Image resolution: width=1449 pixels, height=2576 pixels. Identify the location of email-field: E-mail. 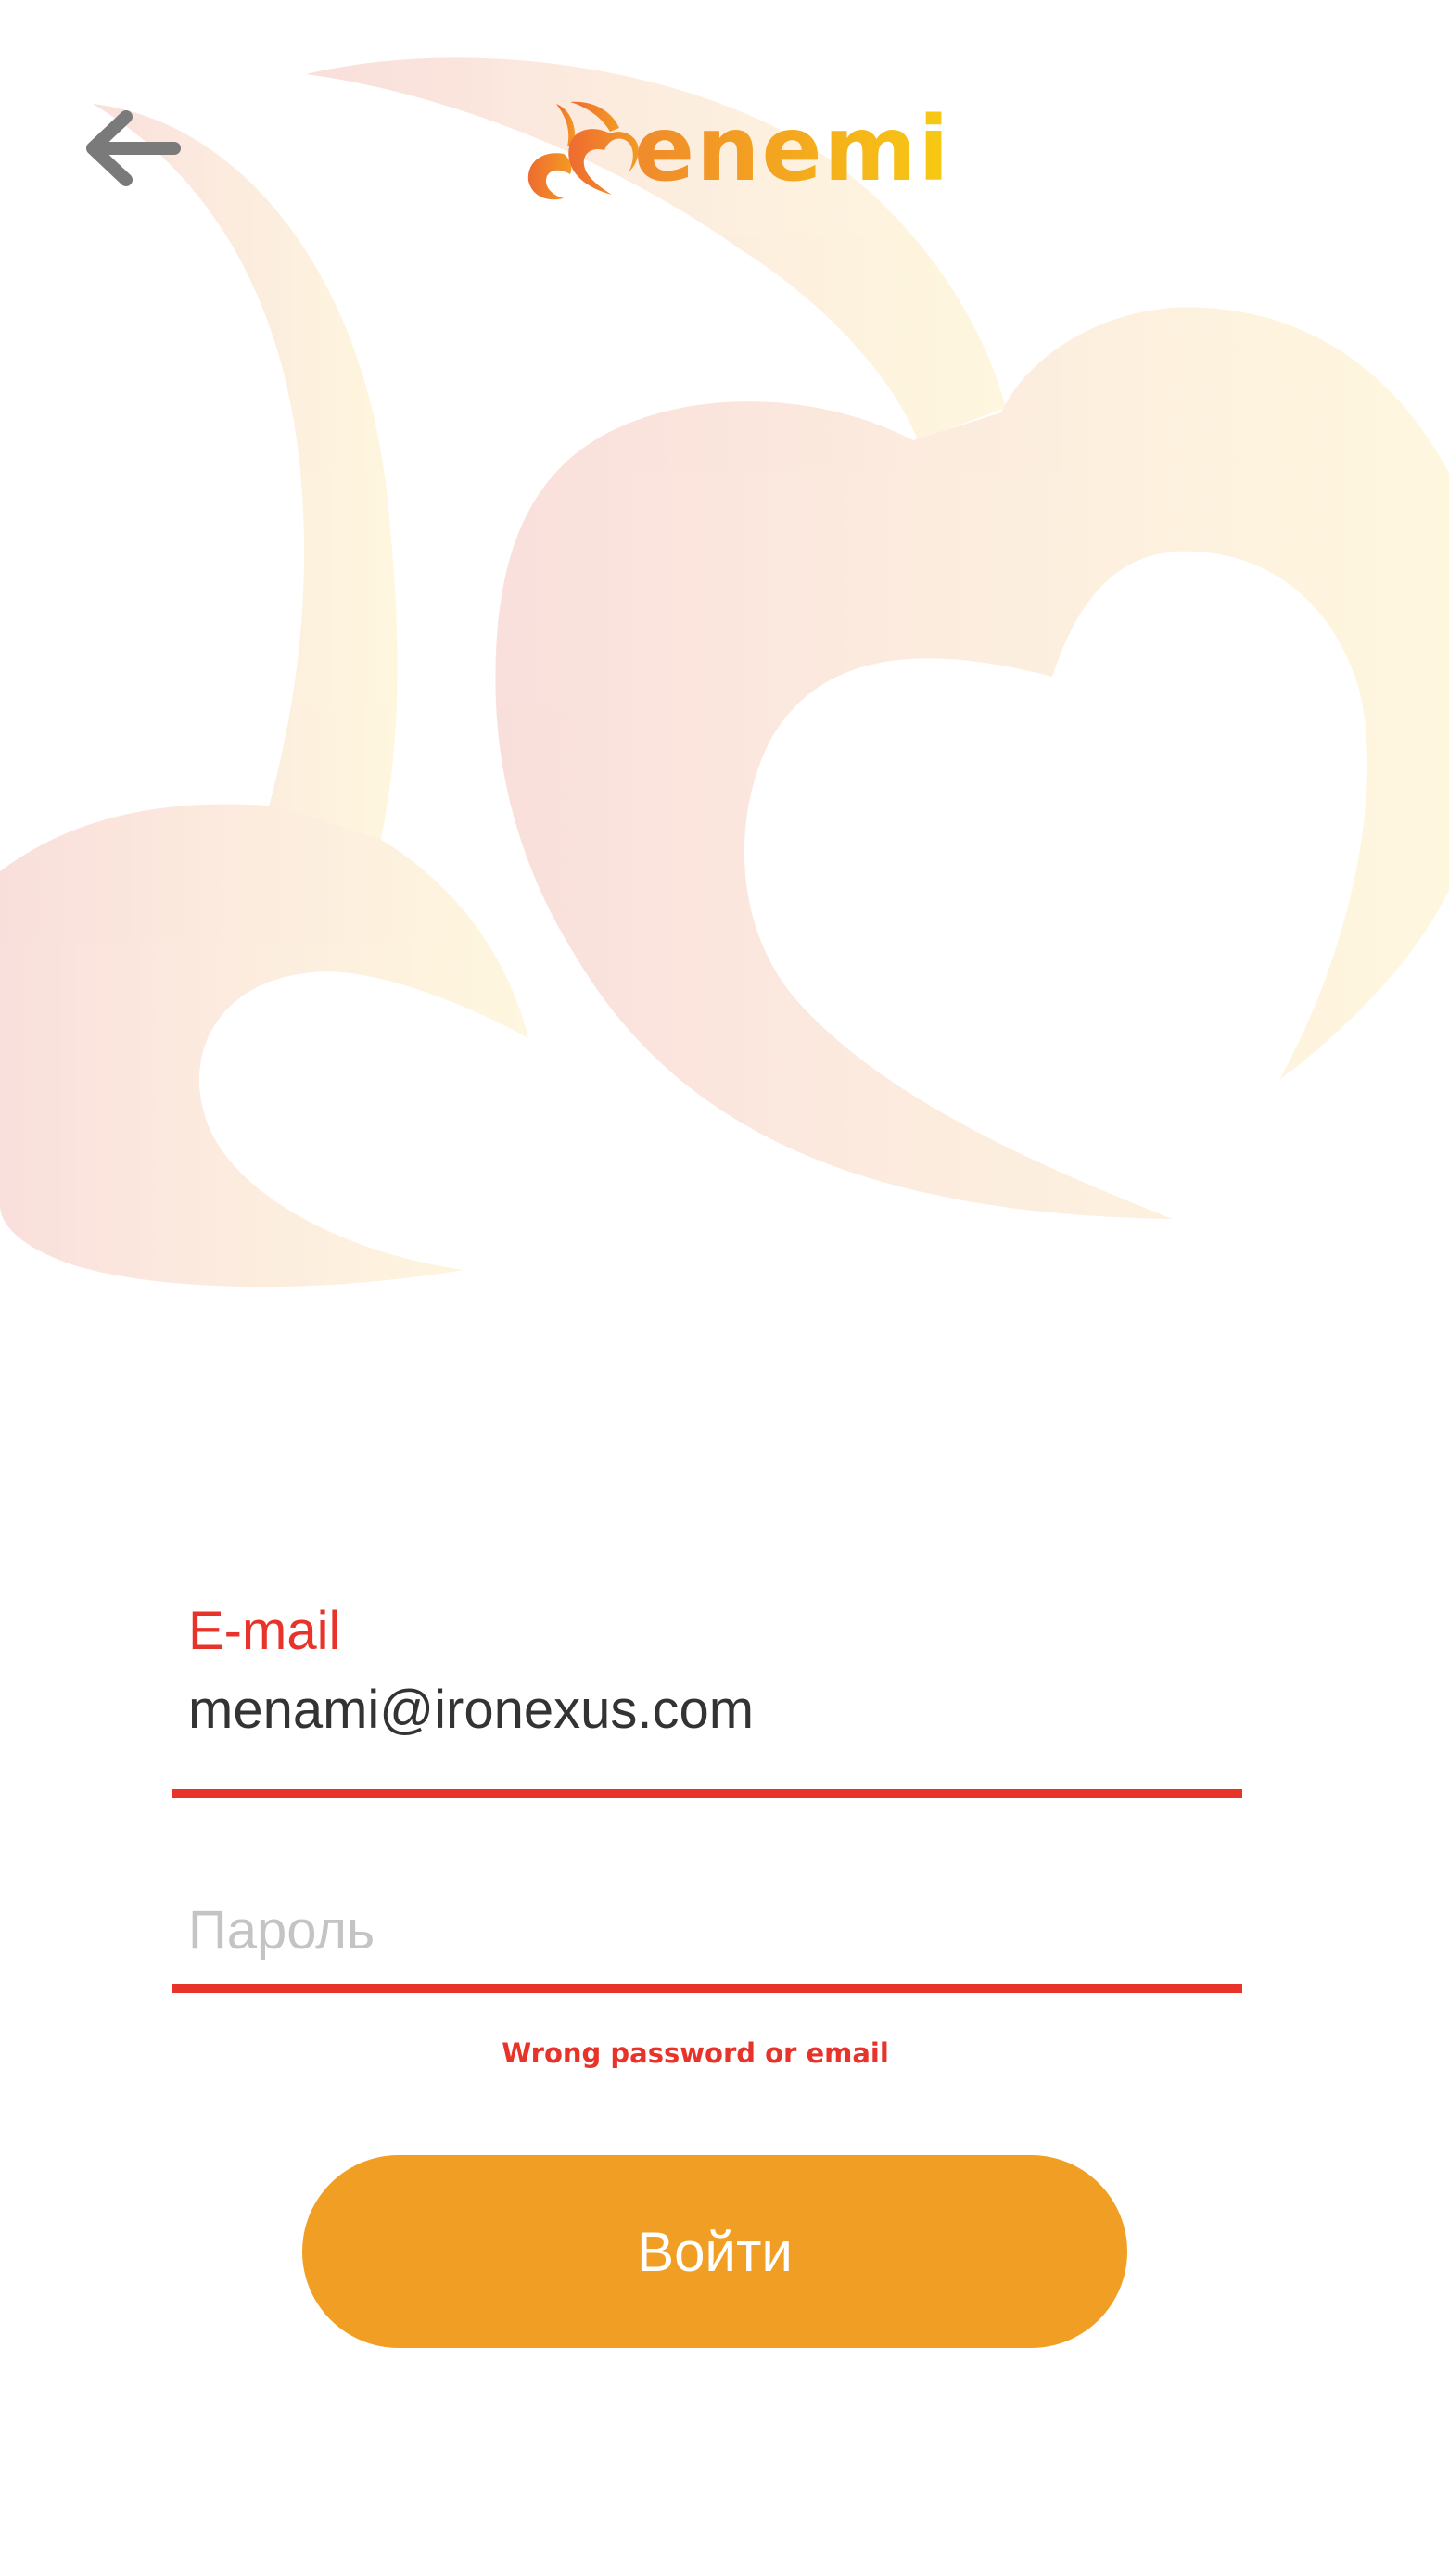
(707, 1696).